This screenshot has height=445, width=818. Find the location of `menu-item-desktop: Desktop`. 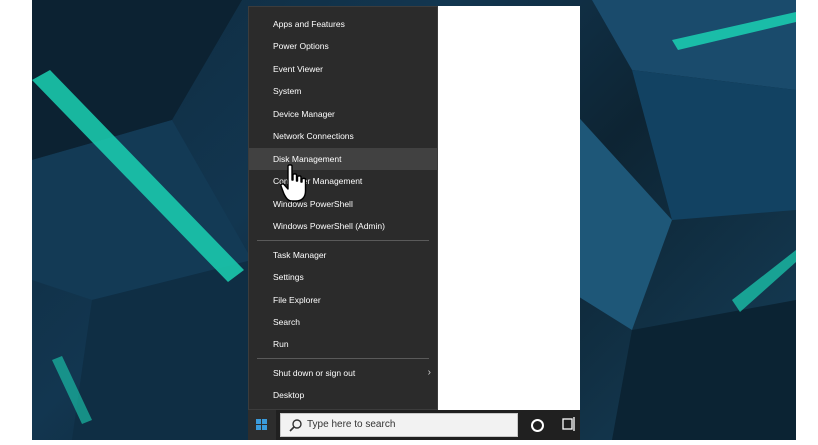

menu-item-desktop: Desktop is located at coordinates (343, 395).